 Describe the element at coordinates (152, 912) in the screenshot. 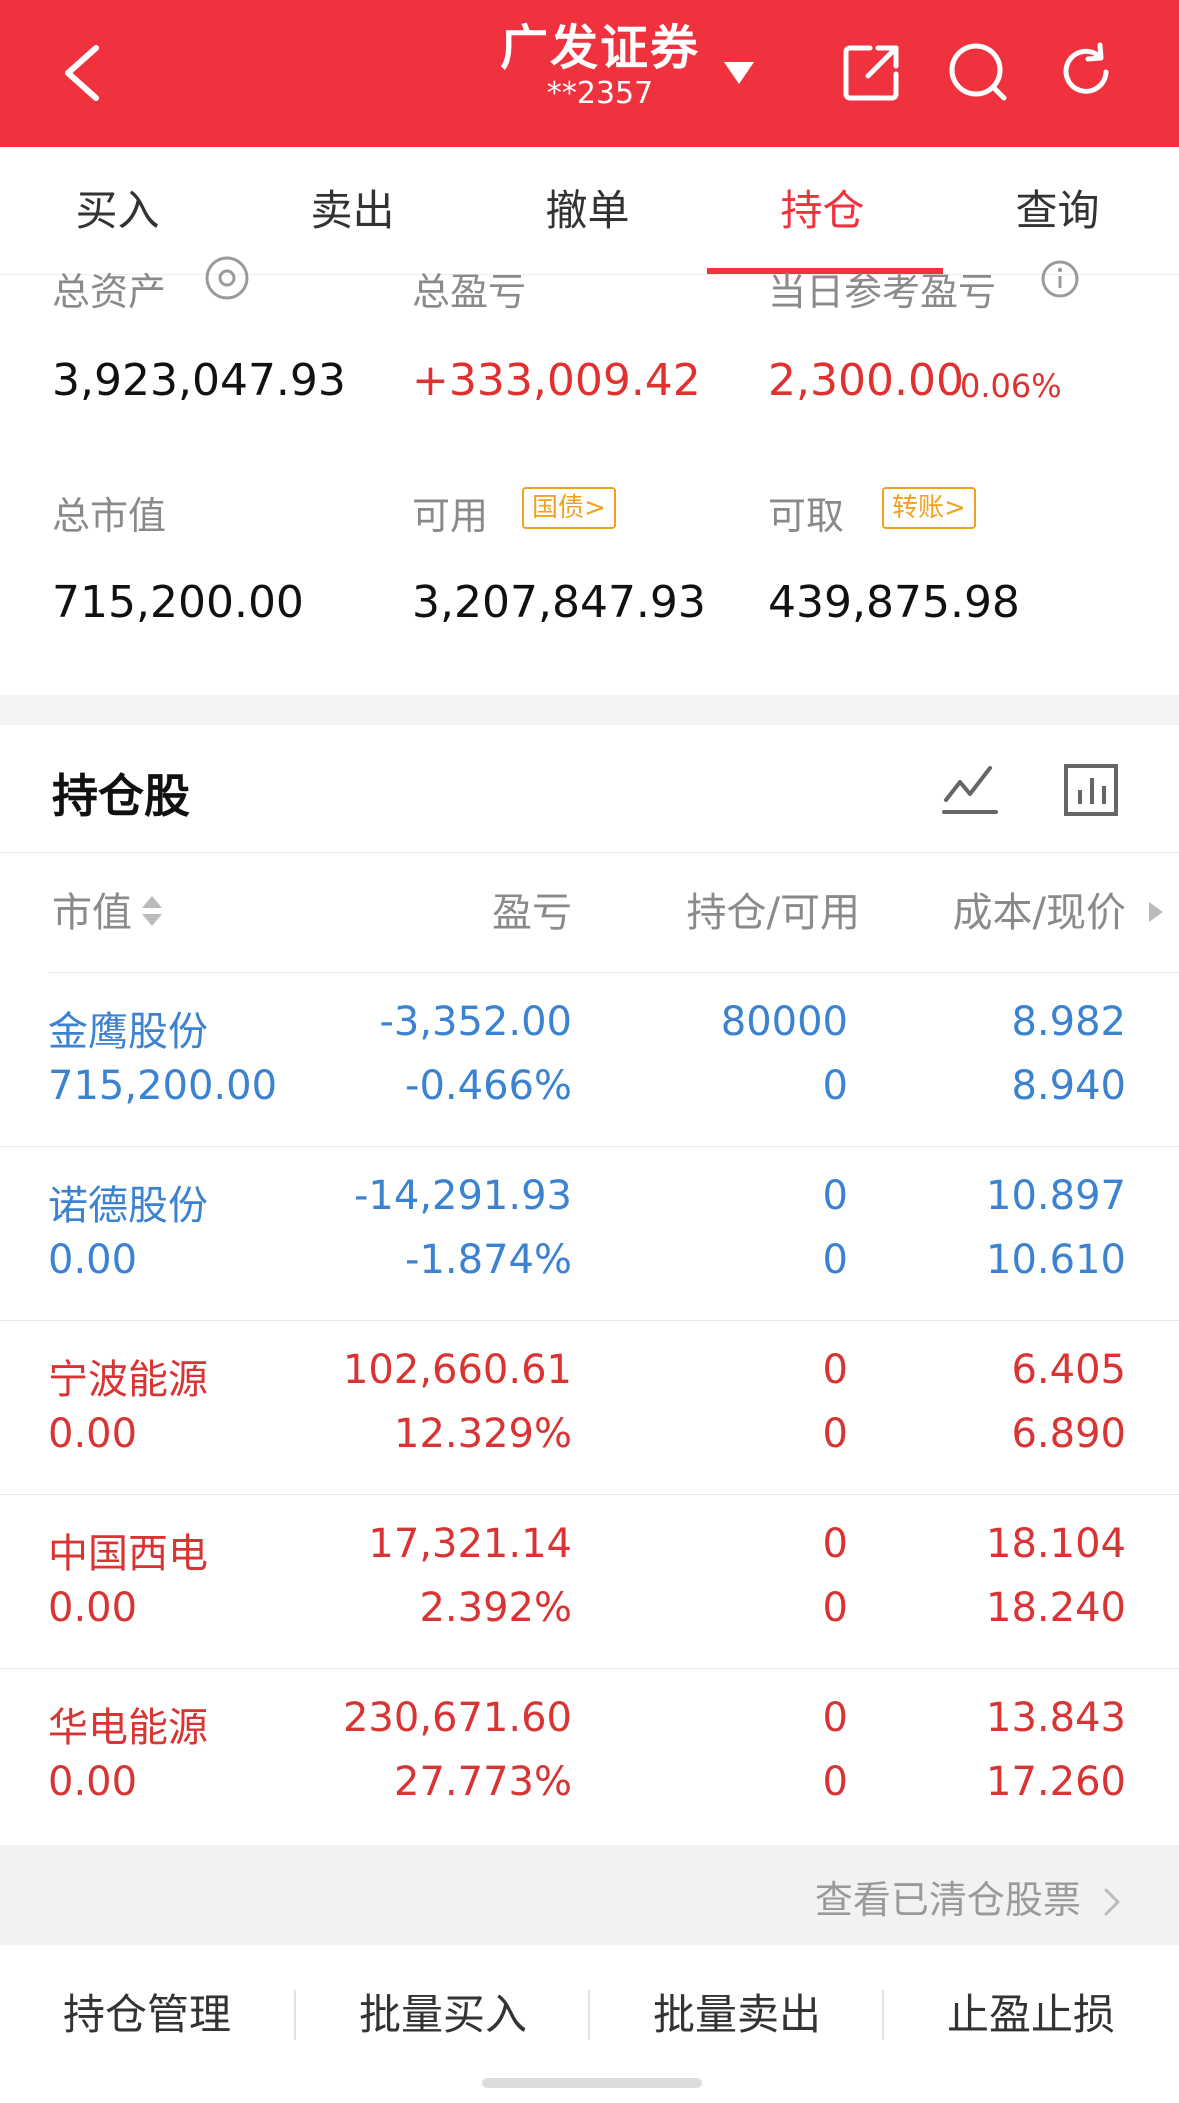

I see `sort-arrows-icon` at that location.